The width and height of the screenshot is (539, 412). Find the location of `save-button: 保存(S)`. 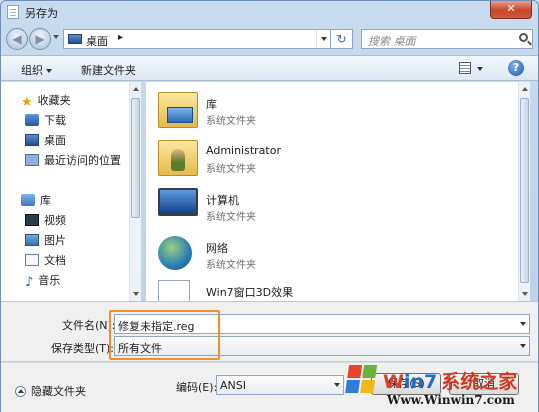

save-button: 保存(S) is located at coordinates (406, 384).